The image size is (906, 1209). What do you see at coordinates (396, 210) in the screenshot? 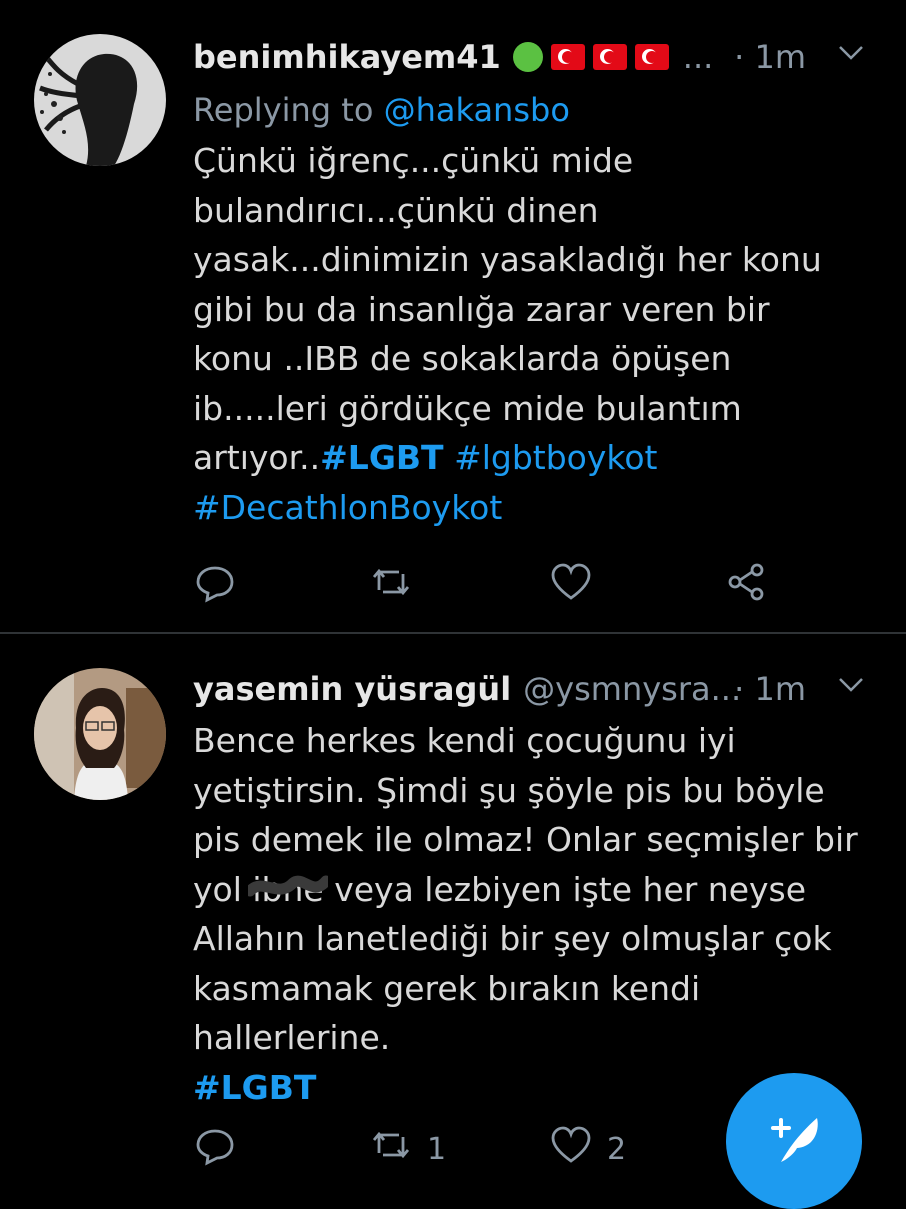
I see `text-line: bulandırıcı...çünkü dinen` at bounding box center [396, 210].